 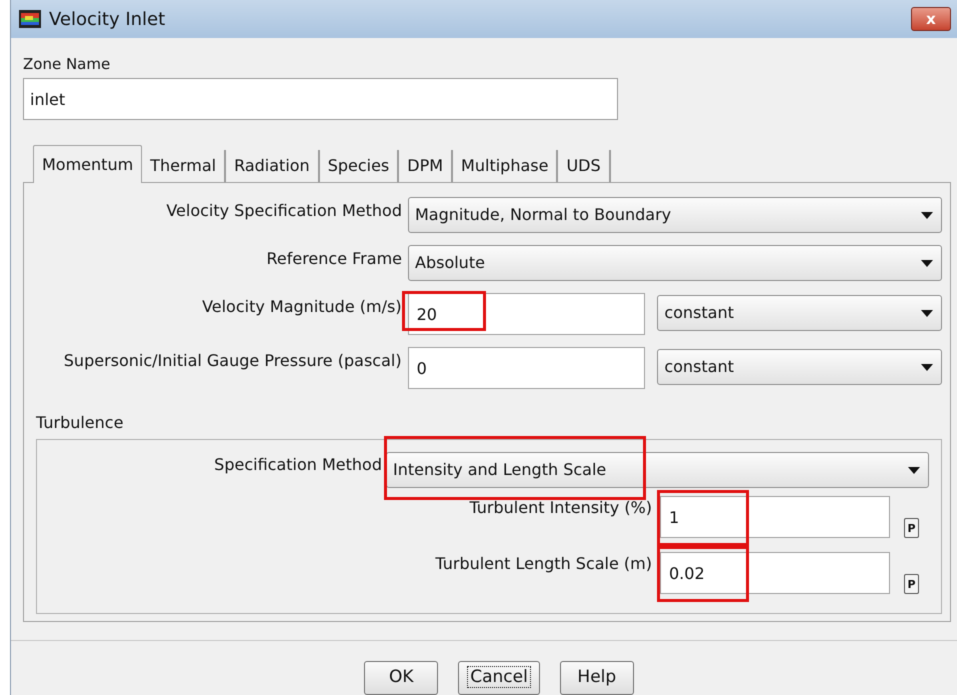 What do you see at coordinates (426, 166) in the screenshot?
I see `tab: DPM` at bounding box center [426, 166].